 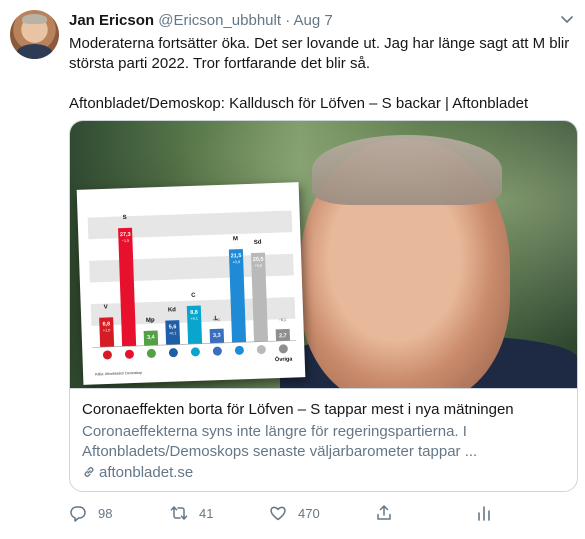 I want to click on chevron-down-icon, so click(x=567, y=19).